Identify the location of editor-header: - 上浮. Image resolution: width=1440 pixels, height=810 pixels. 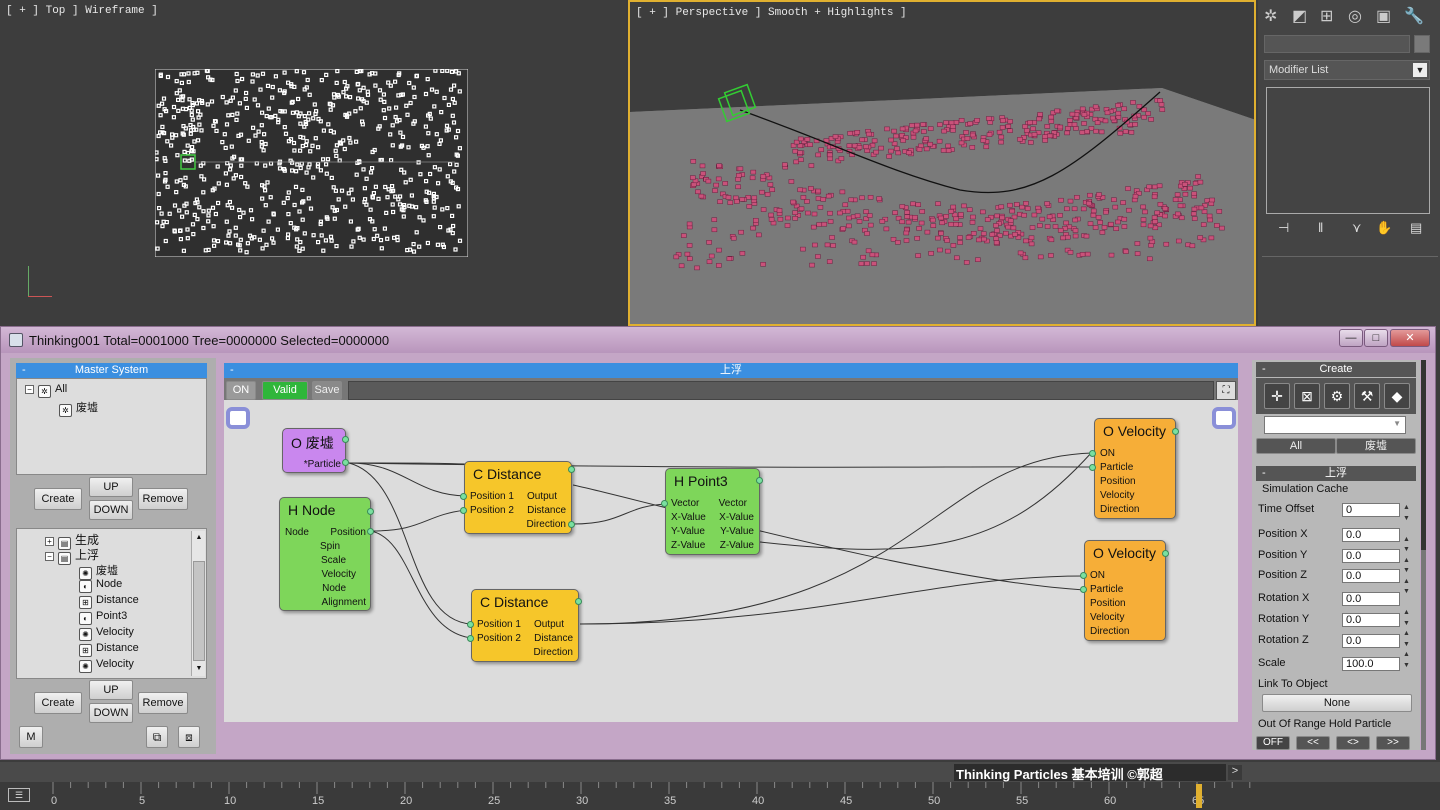
(731, 370).